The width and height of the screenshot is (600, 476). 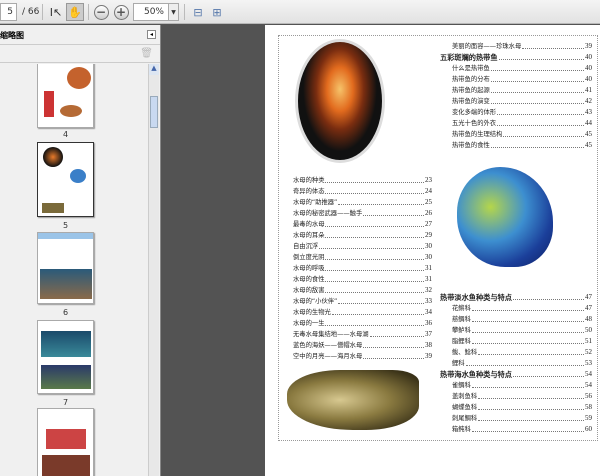 What do you see at coordinates (151, 12) in the screenshot?
I see `zoom-level-input: 50%` at bounding box center [151, 12].